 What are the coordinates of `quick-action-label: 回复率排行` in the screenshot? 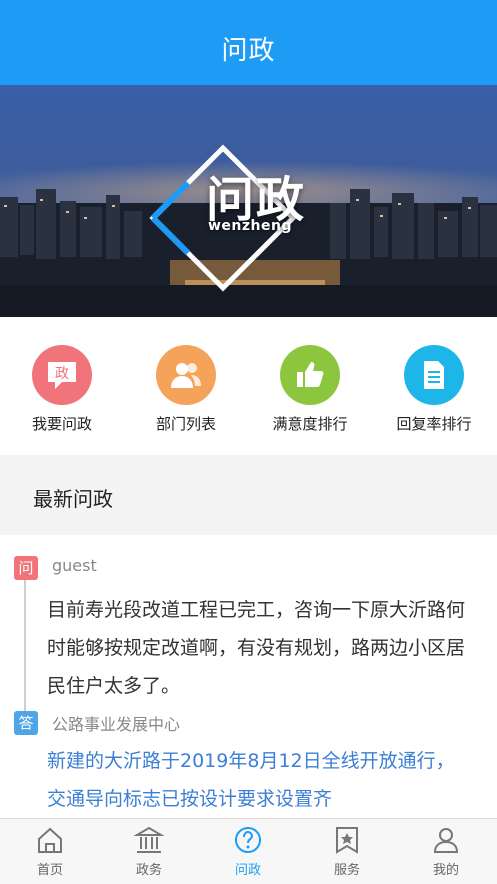 It's located at (434, 424).